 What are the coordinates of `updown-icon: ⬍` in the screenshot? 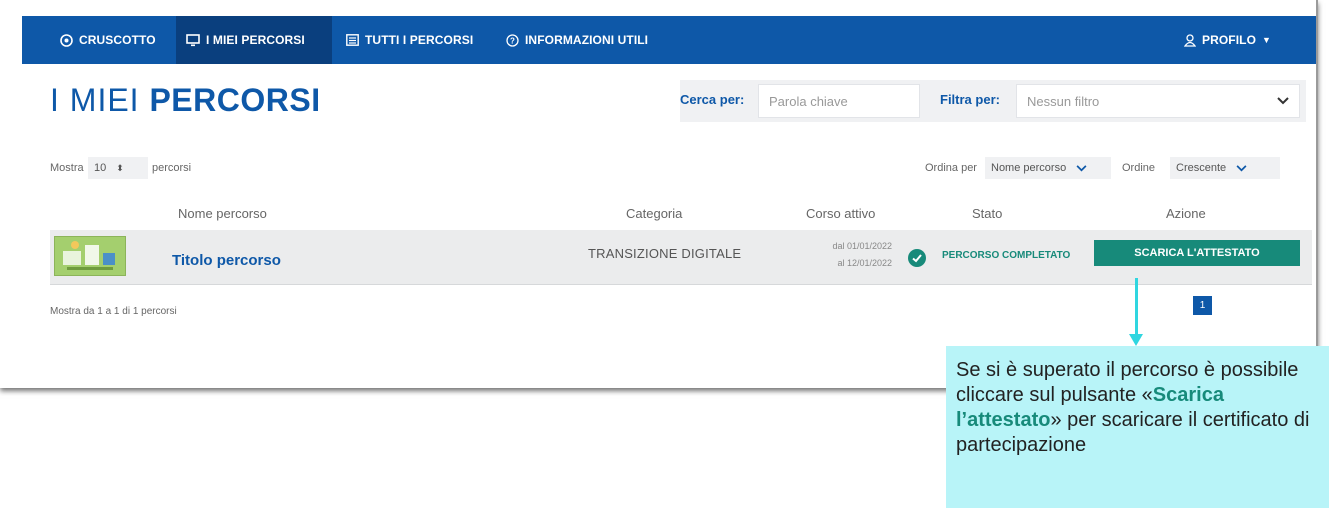 It's located at (120, 167).